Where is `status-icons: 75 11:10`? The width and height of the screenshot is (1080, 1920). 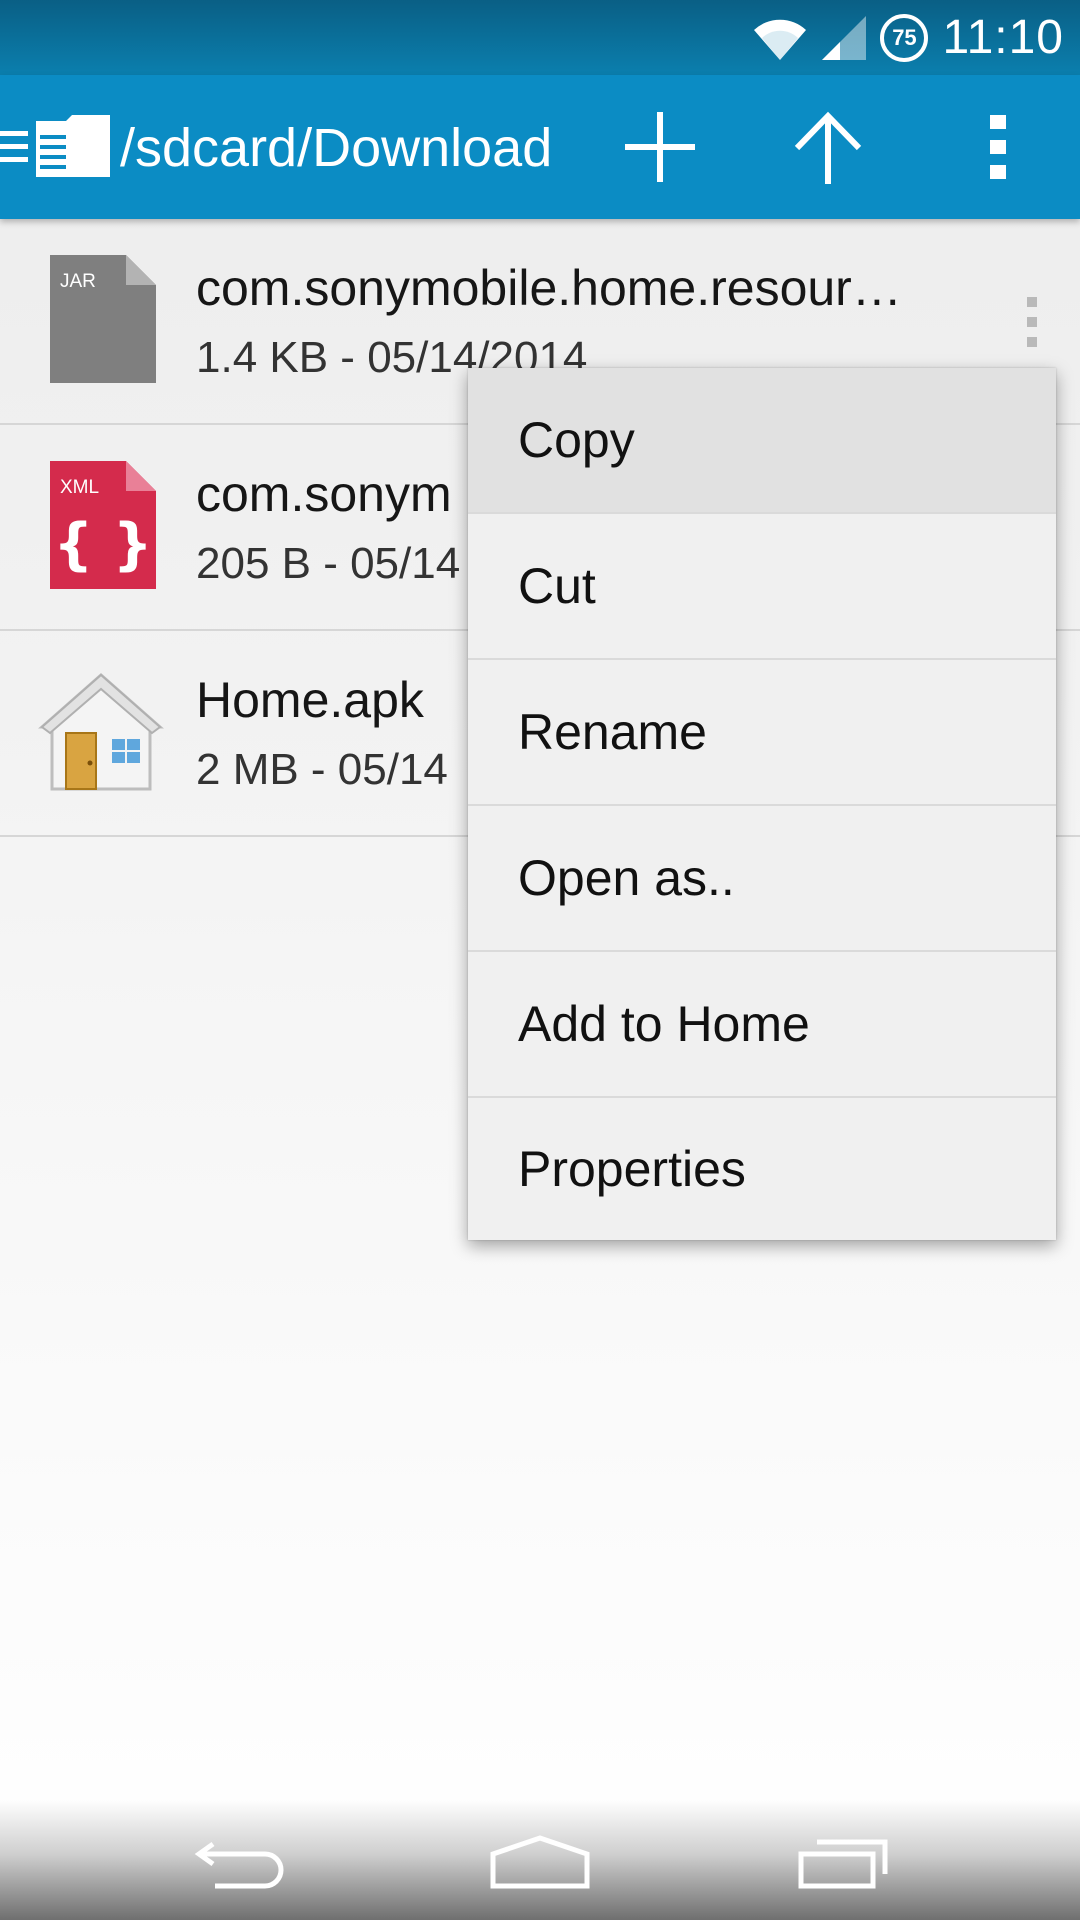 status-icons: 75 11:10 is located at coordinates (908, 37).